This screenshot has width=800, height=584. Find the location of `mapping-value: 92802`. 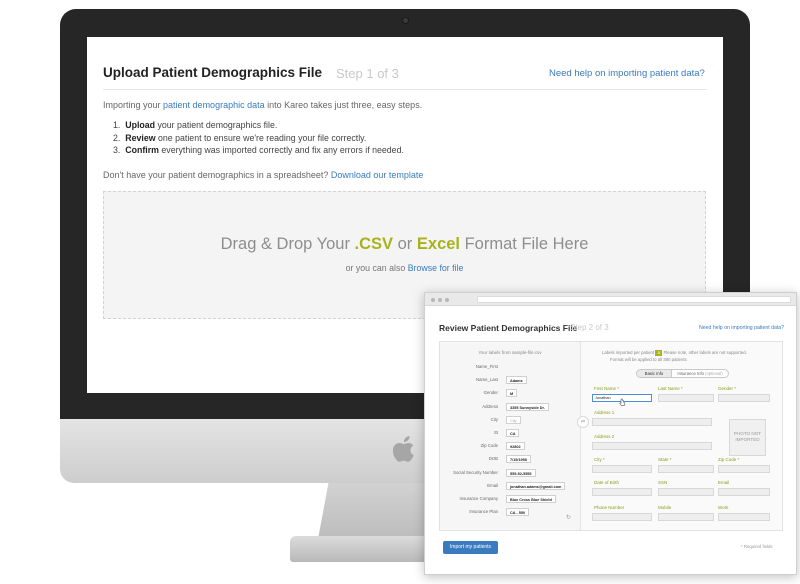

mapping-value: 92802 is located at coordinates (515, 446).